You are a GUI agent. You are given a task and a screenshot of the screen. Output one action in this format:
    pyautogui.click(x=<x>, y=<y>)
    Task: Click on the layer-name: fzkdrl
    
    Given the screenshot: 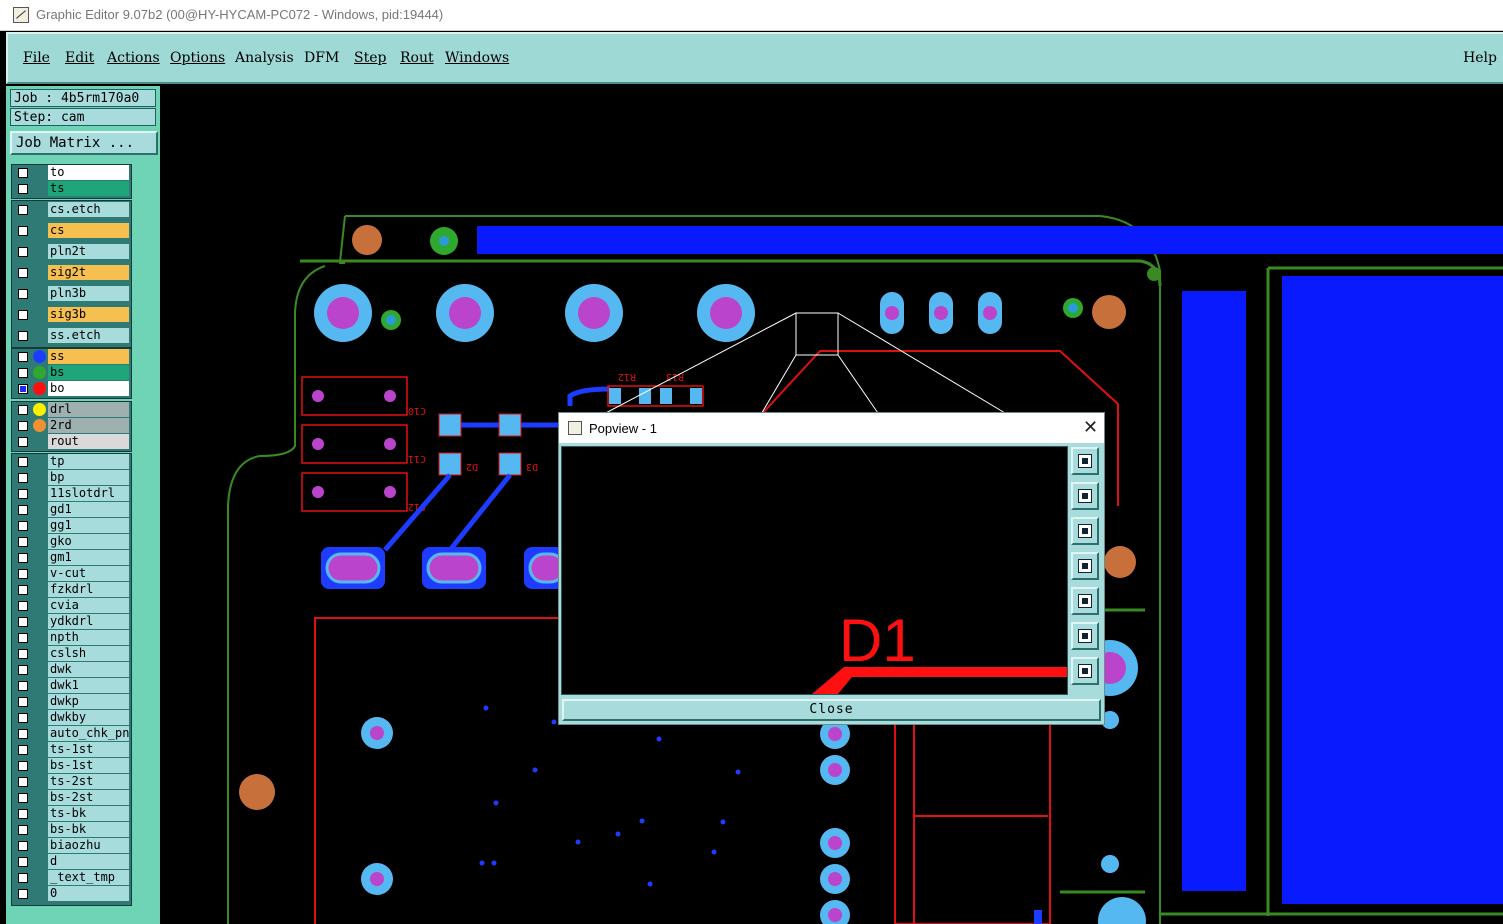 What is the action you would take?
    pyautogui.click(x=88, y=589)
    